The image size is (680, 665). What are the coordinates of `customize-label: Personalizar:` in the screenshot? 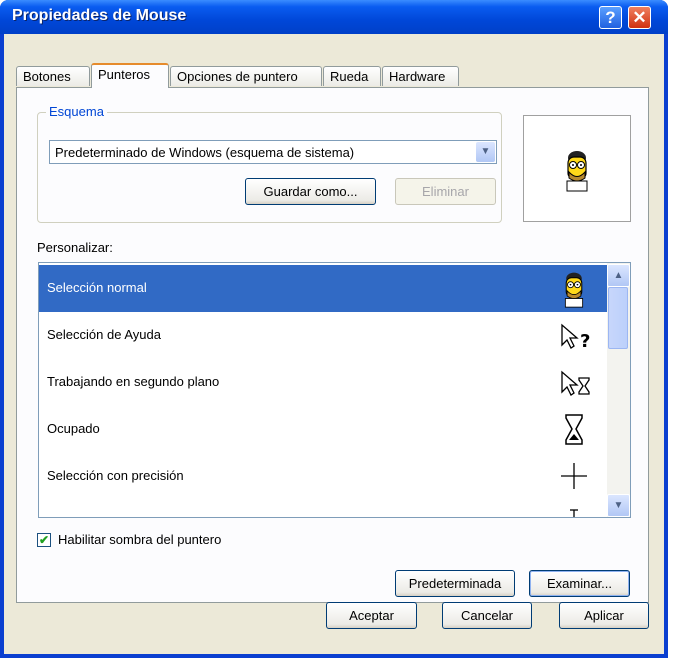 It's located at (75, 247).